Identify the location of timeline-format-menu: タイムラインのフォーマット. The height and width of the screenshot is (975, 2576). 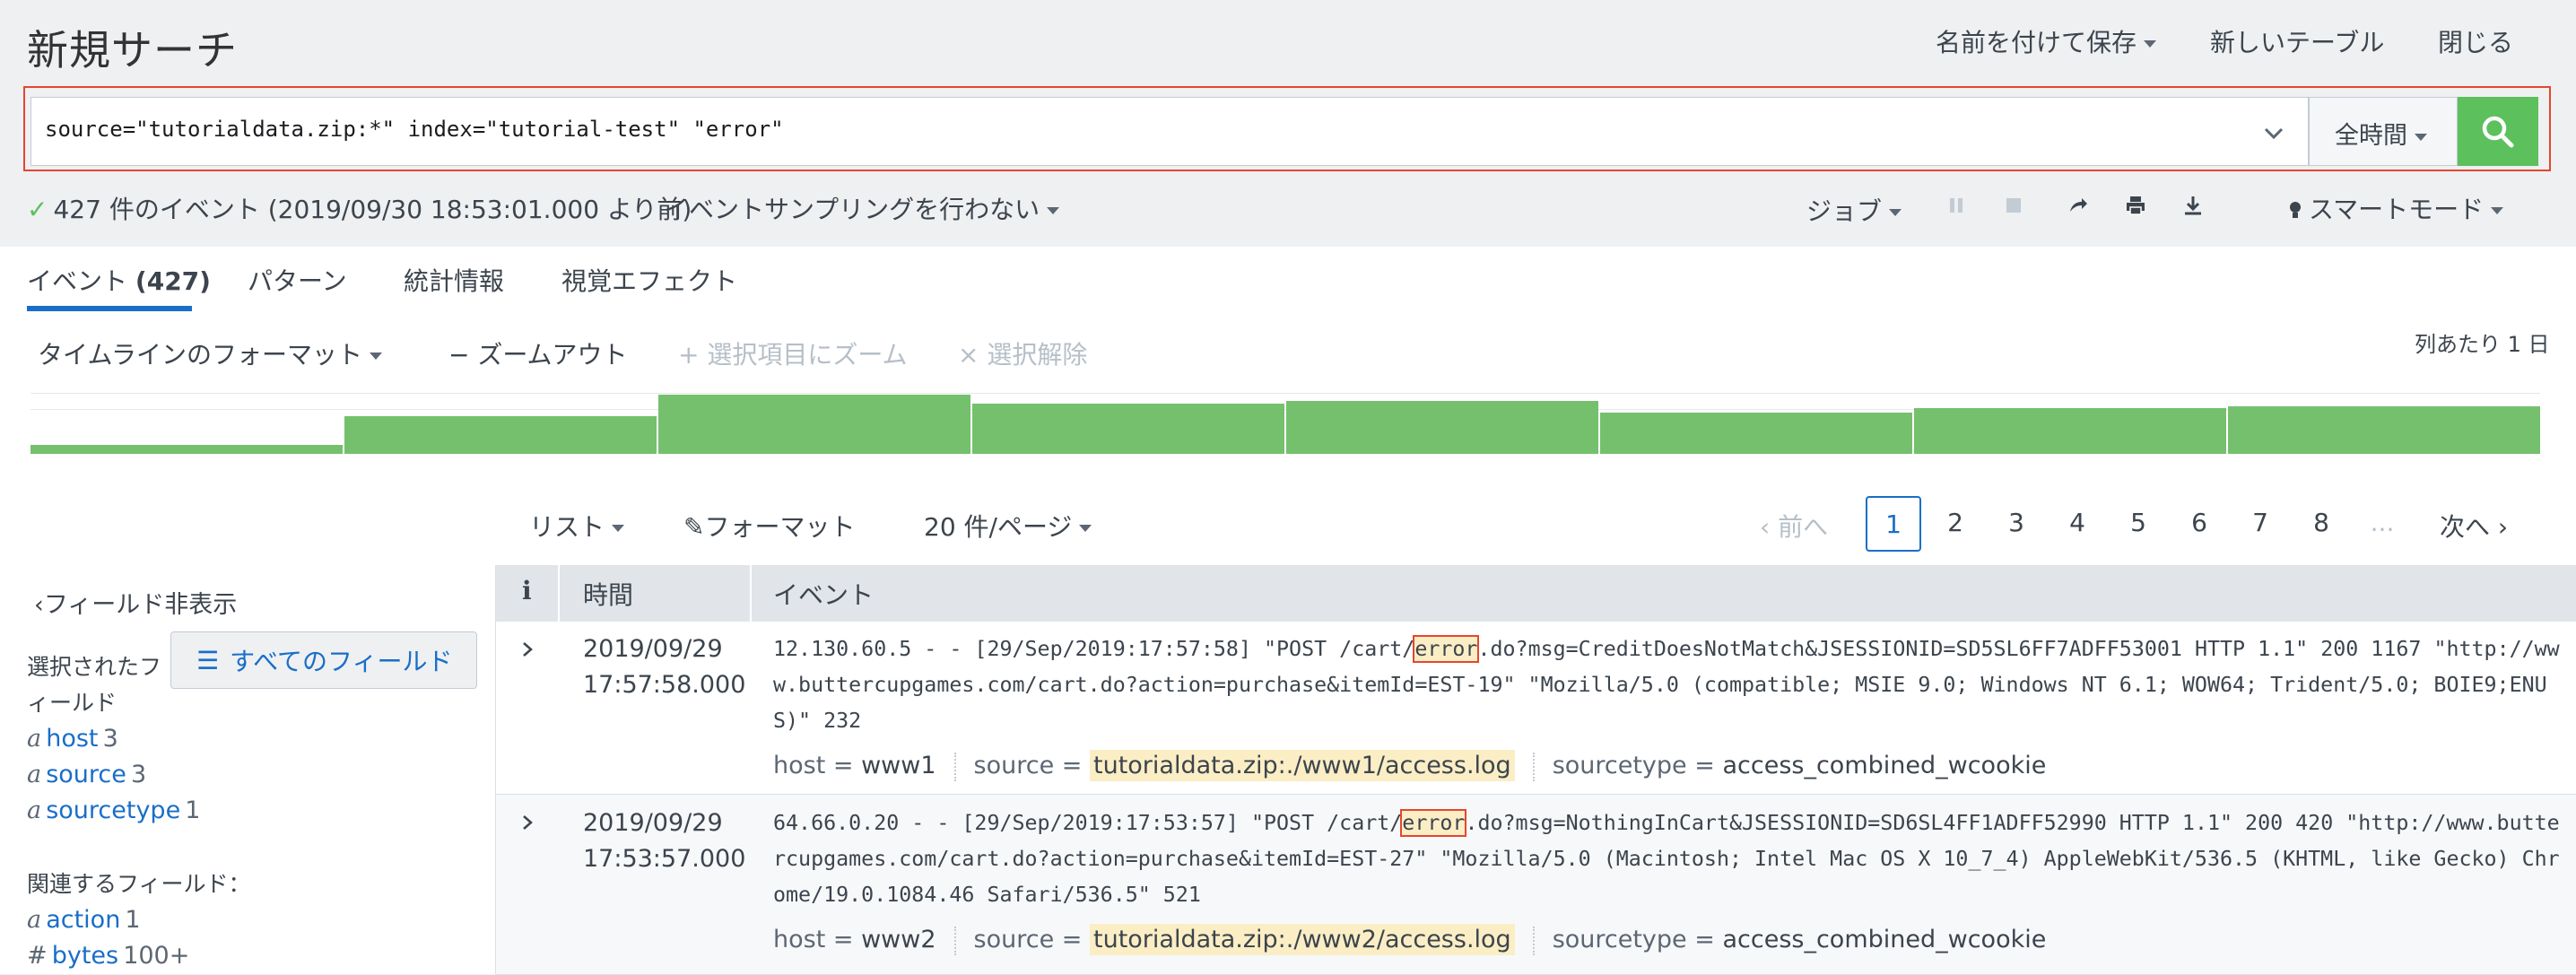
(210, 353).